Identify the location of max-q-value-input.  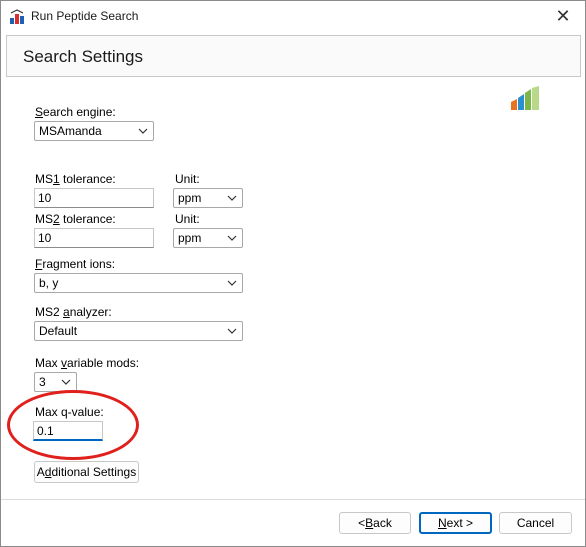
(68, 430).